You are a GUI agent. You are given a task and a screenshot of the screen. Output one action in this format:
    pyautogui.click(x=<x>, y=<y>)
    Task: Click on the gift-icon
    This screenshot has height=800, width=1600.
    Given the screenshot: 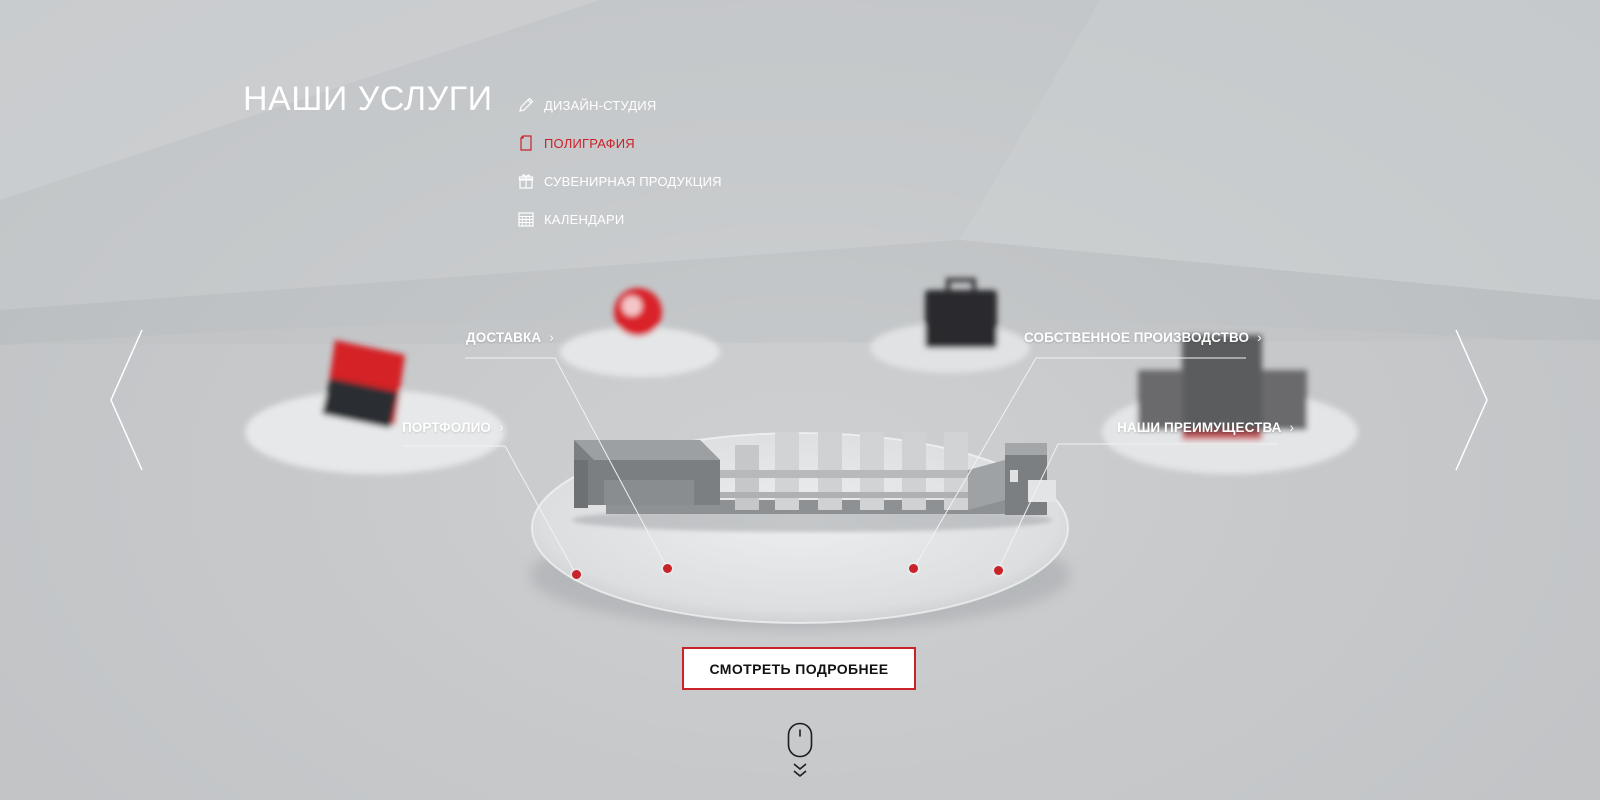 What is the action you would take?
    pyautogui.click(x=526, y=181)
    